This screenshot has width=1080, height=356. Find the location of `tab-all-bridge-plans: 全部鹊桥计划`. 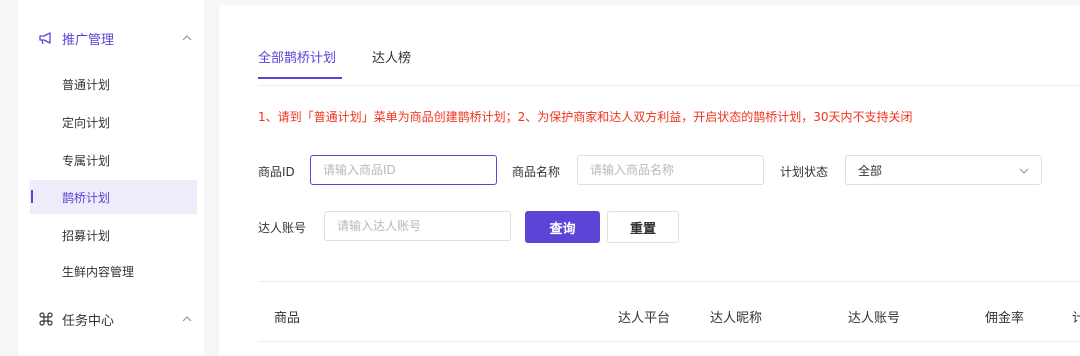

tab-all-bridge-plans: 全部鹊桥计划 is located at coordinates (297, 56).